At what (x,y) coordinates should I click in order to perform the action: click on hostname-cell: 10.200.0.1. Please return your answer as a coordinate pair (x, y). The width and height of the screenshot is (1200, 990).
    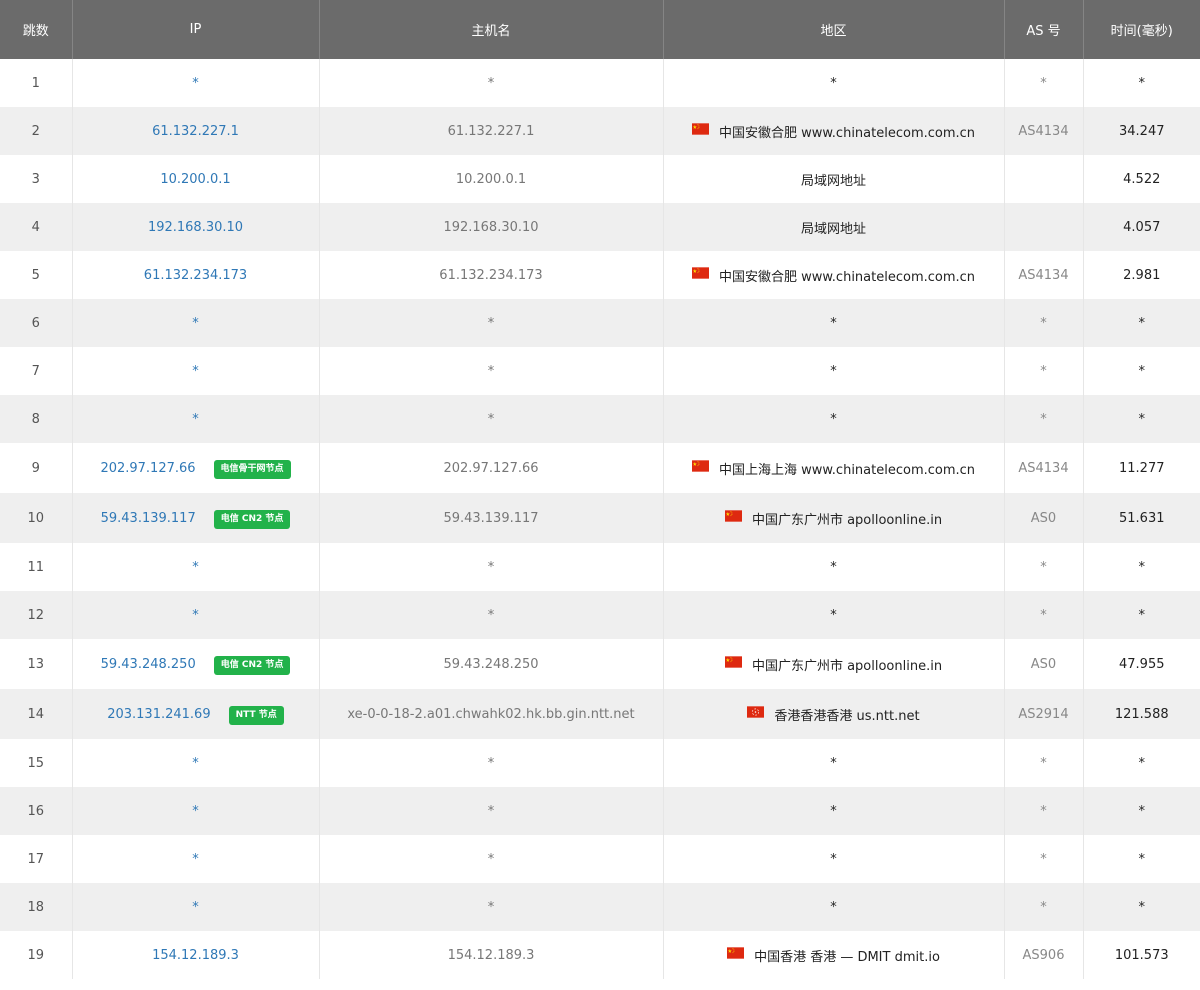
    Looking at the image, I should click on (491, 179).